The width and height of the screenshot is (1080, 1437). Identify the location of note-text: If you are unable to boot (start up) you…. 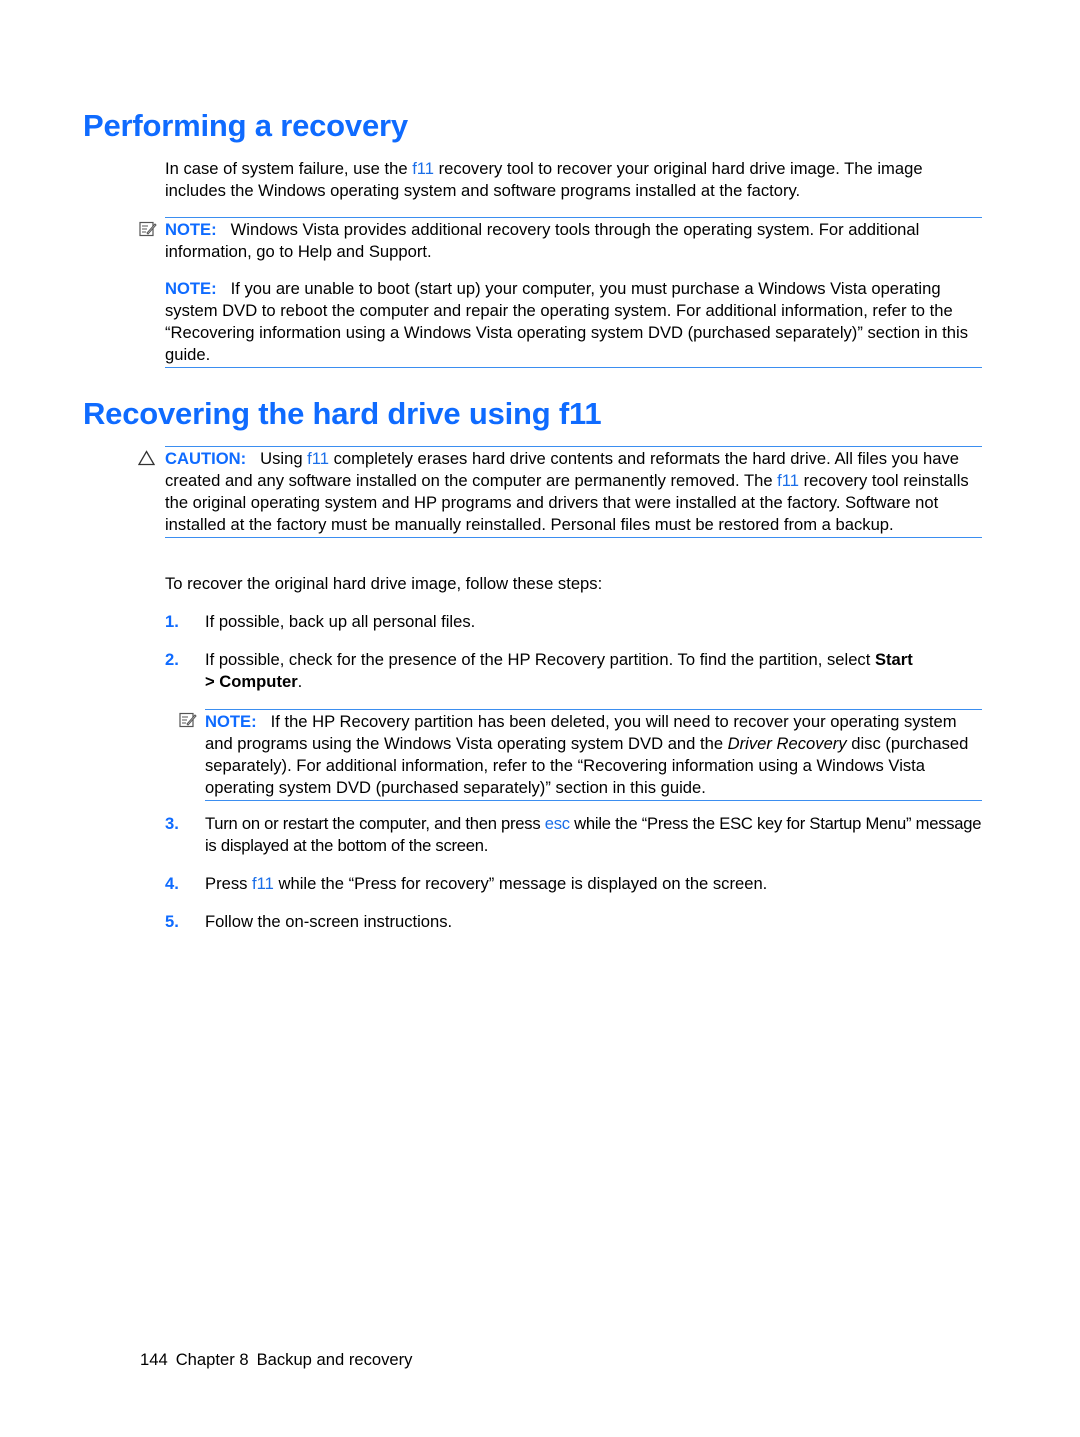
(567, 321).